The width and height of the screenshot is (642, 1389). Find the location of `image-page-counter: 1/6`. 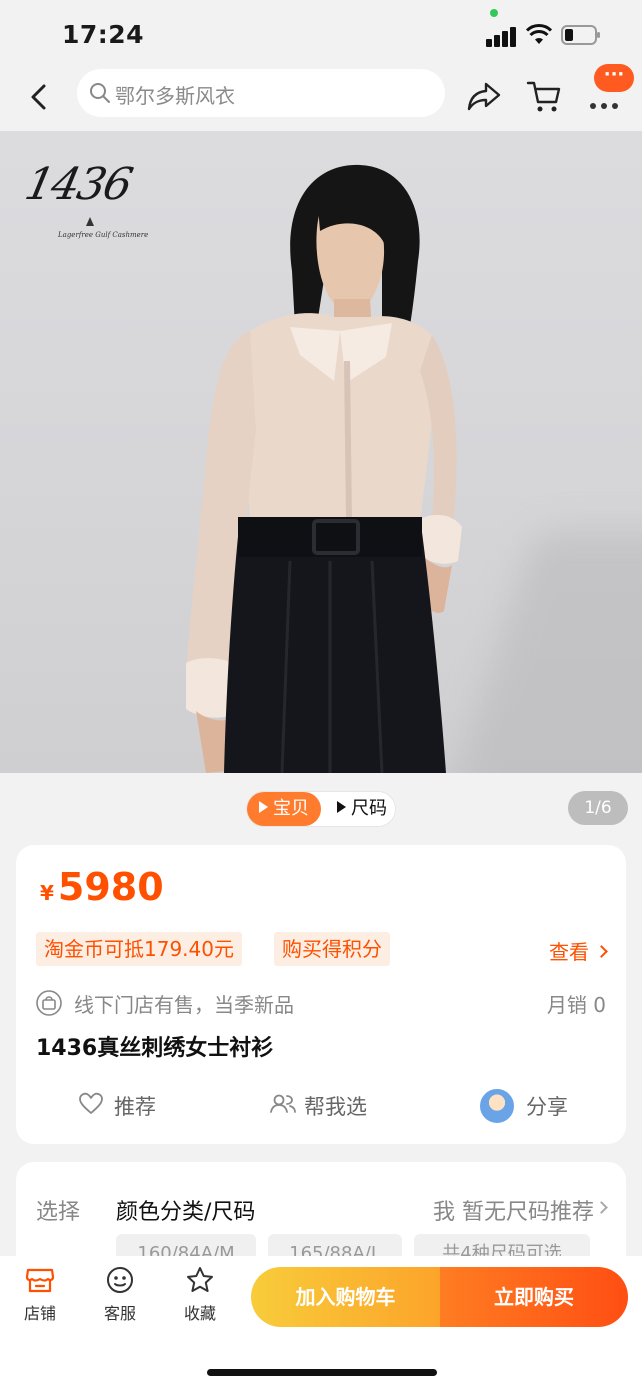

image-page-counter: 1/6 is located at coordinates (598, 808).